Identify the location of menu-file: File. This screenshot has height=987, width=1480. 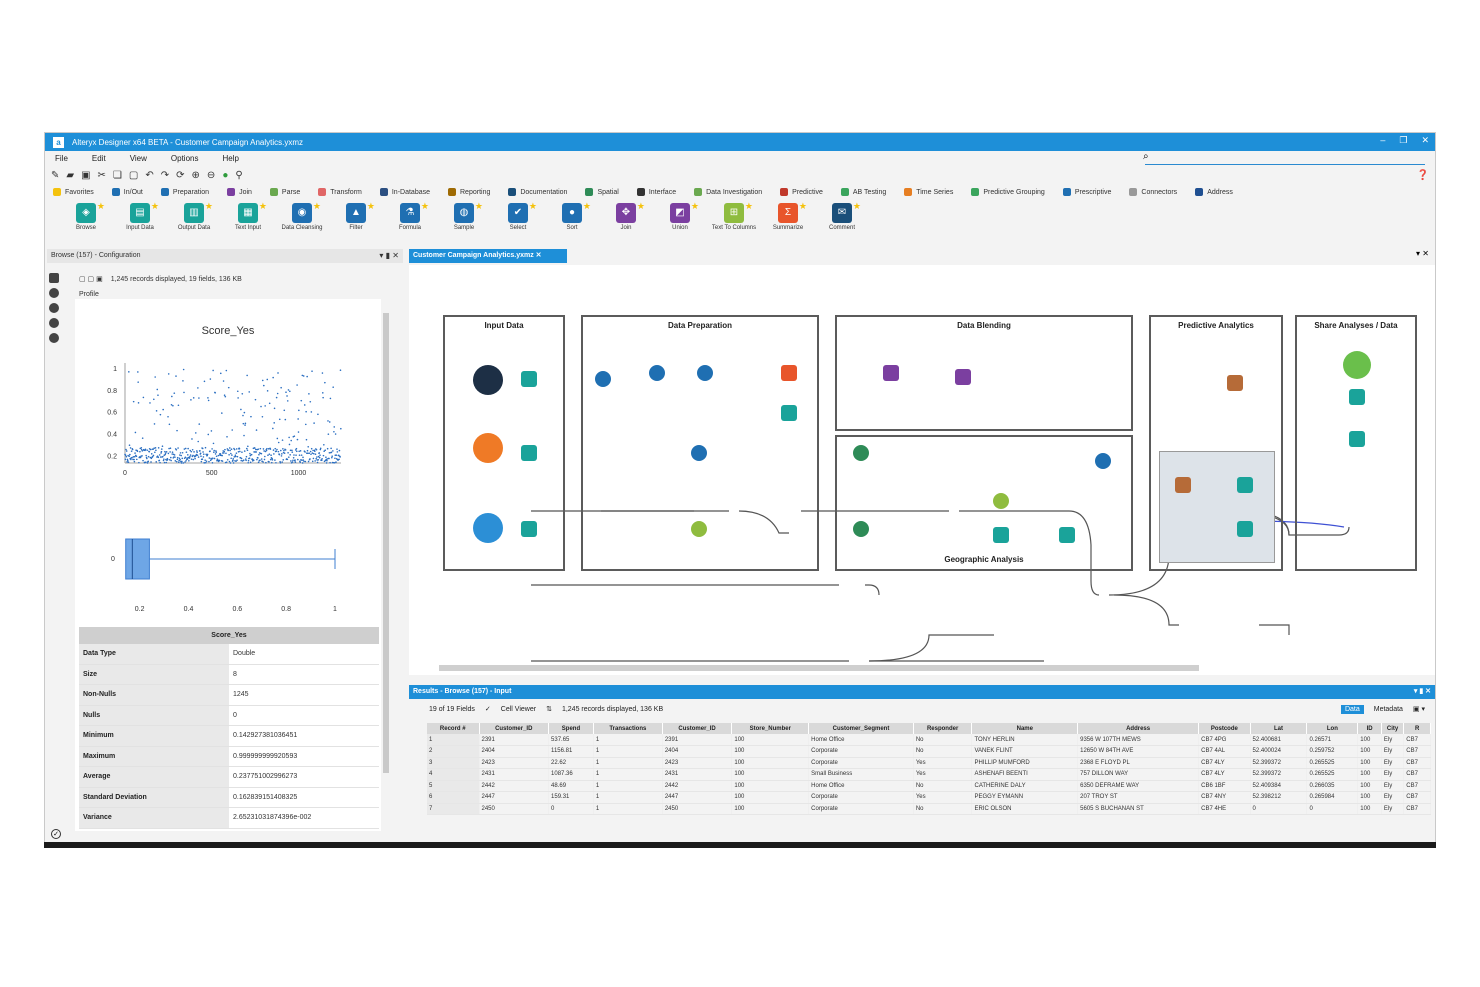
(61, 158).